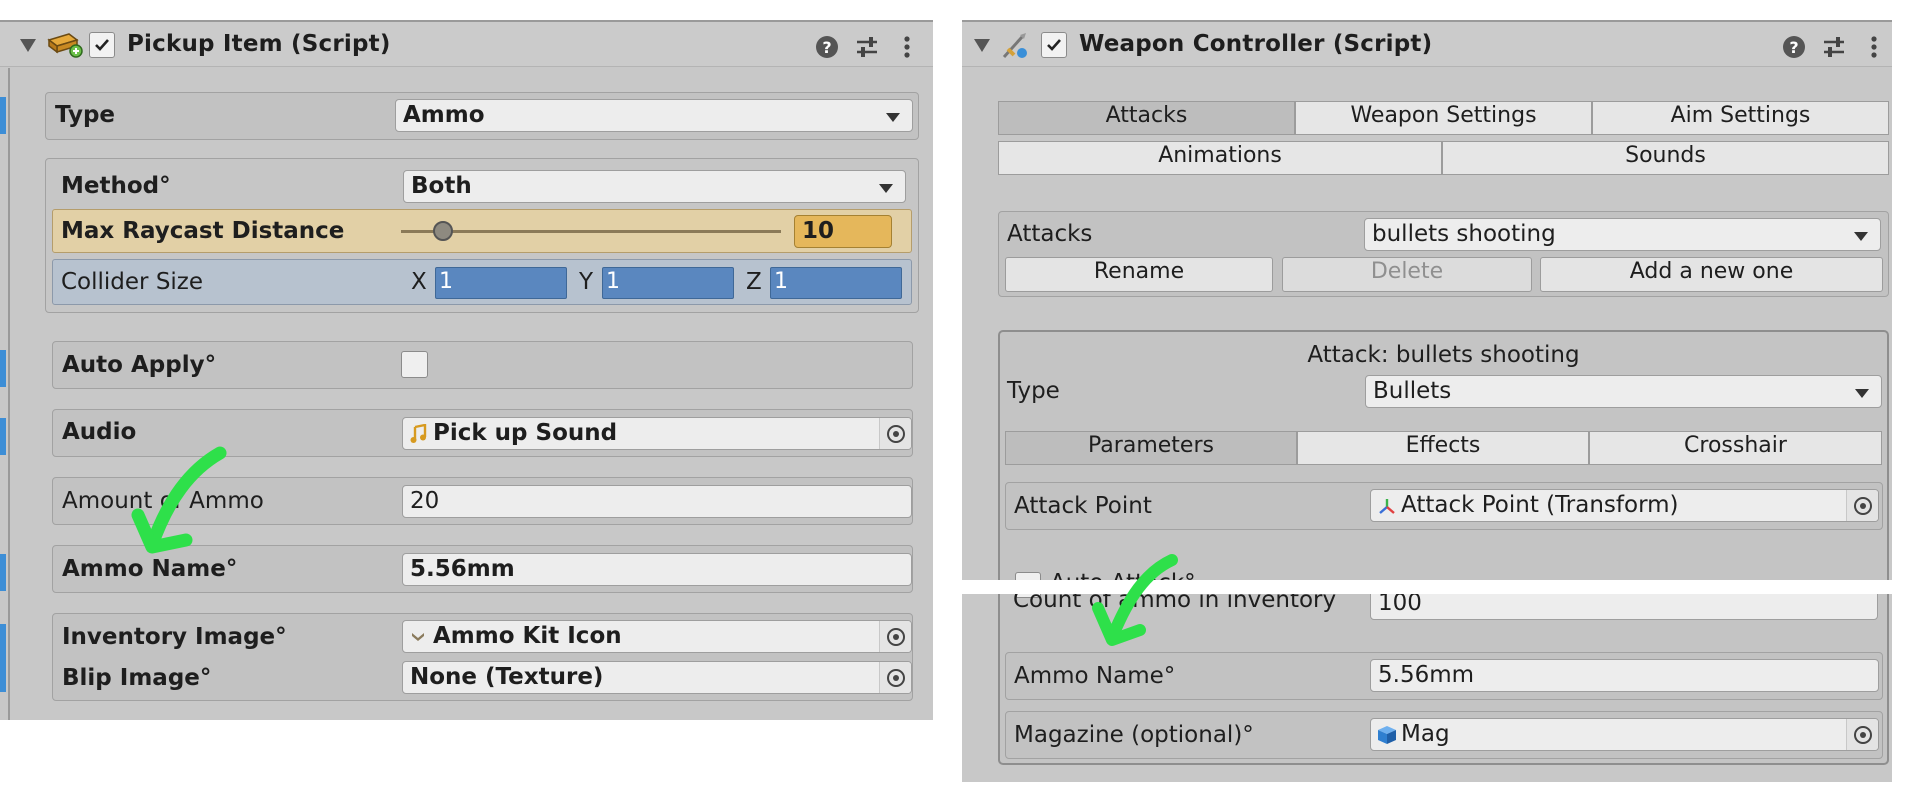 This screenshot has width=1920, height=804. I want to click on audio-label: Audio, so click(99, 432).